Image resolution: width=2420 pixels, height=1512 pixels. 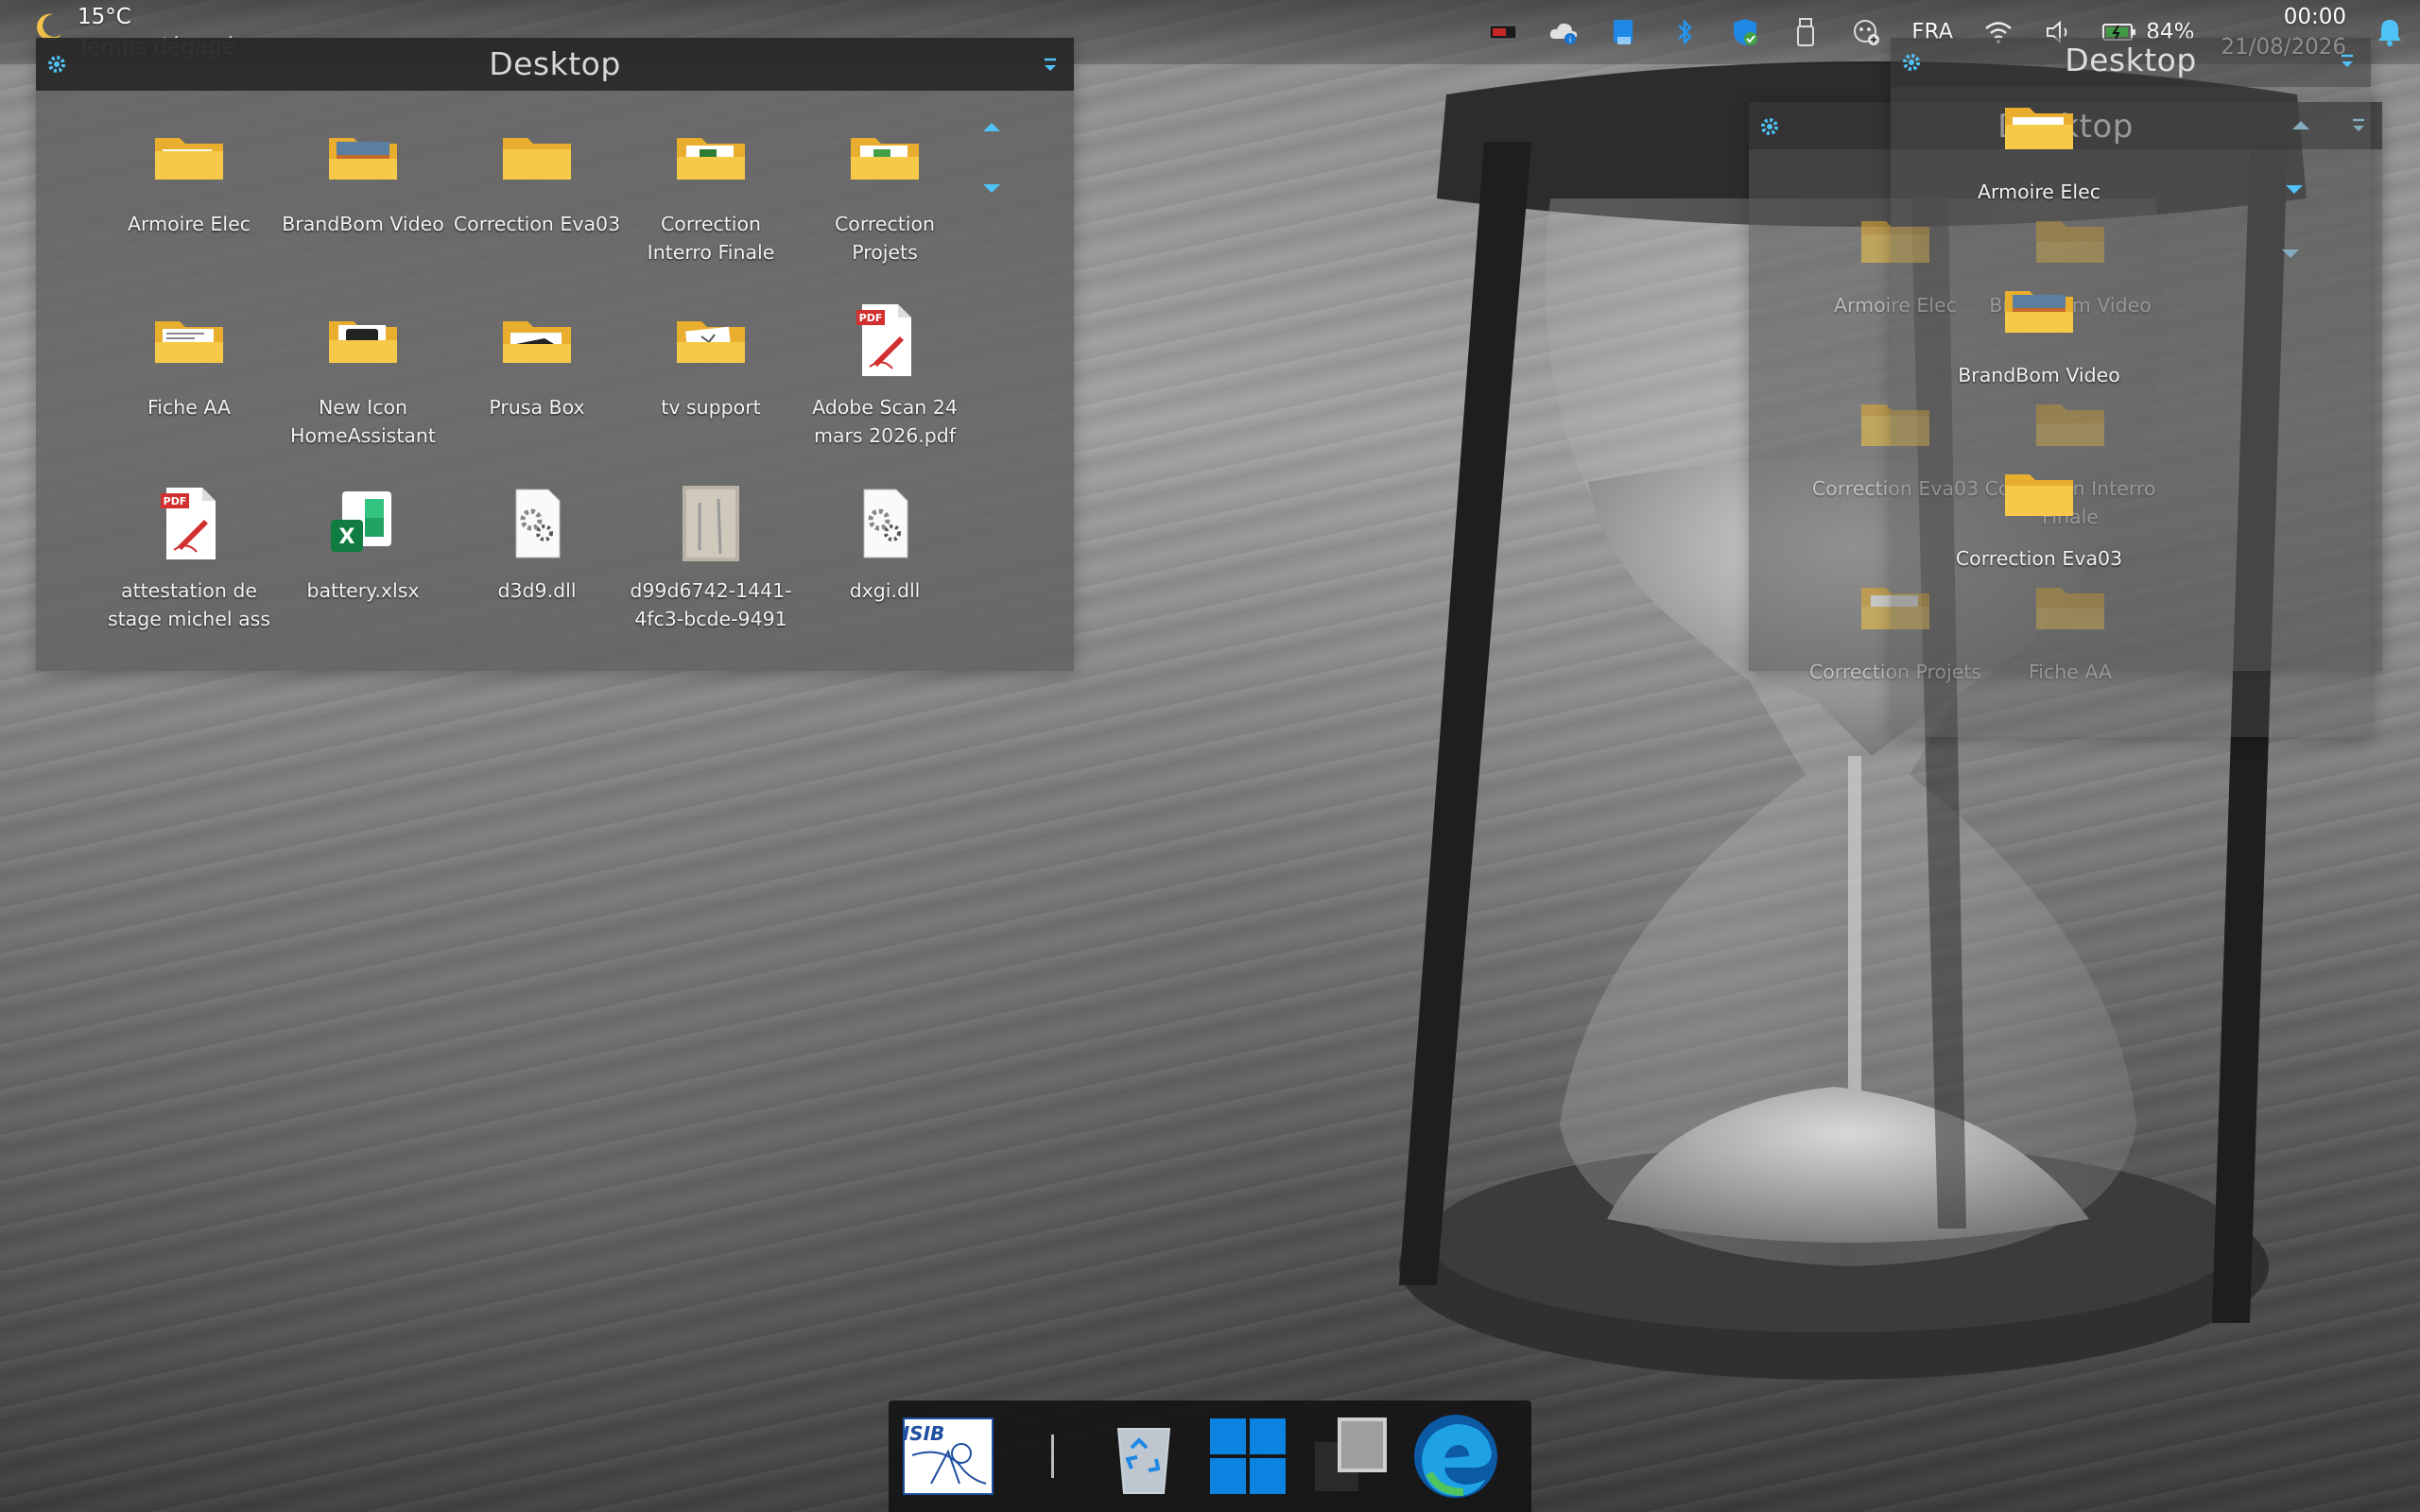 I want to click on blue-app-icon, so click(x=1624, y=32).